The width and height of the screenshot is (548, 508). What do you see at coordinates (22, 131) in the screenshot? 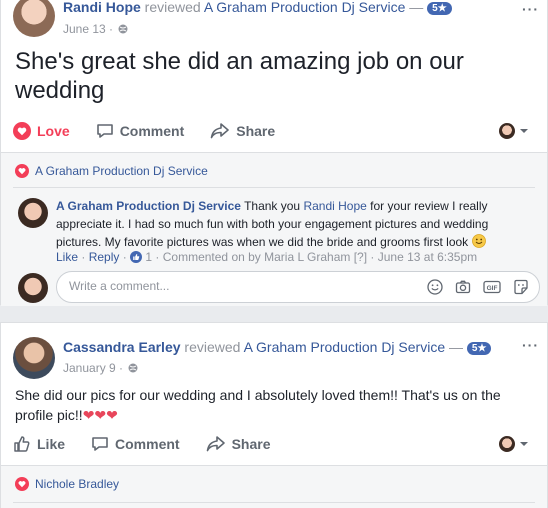
I see `heart-icon` at bounding box center [22, 131].